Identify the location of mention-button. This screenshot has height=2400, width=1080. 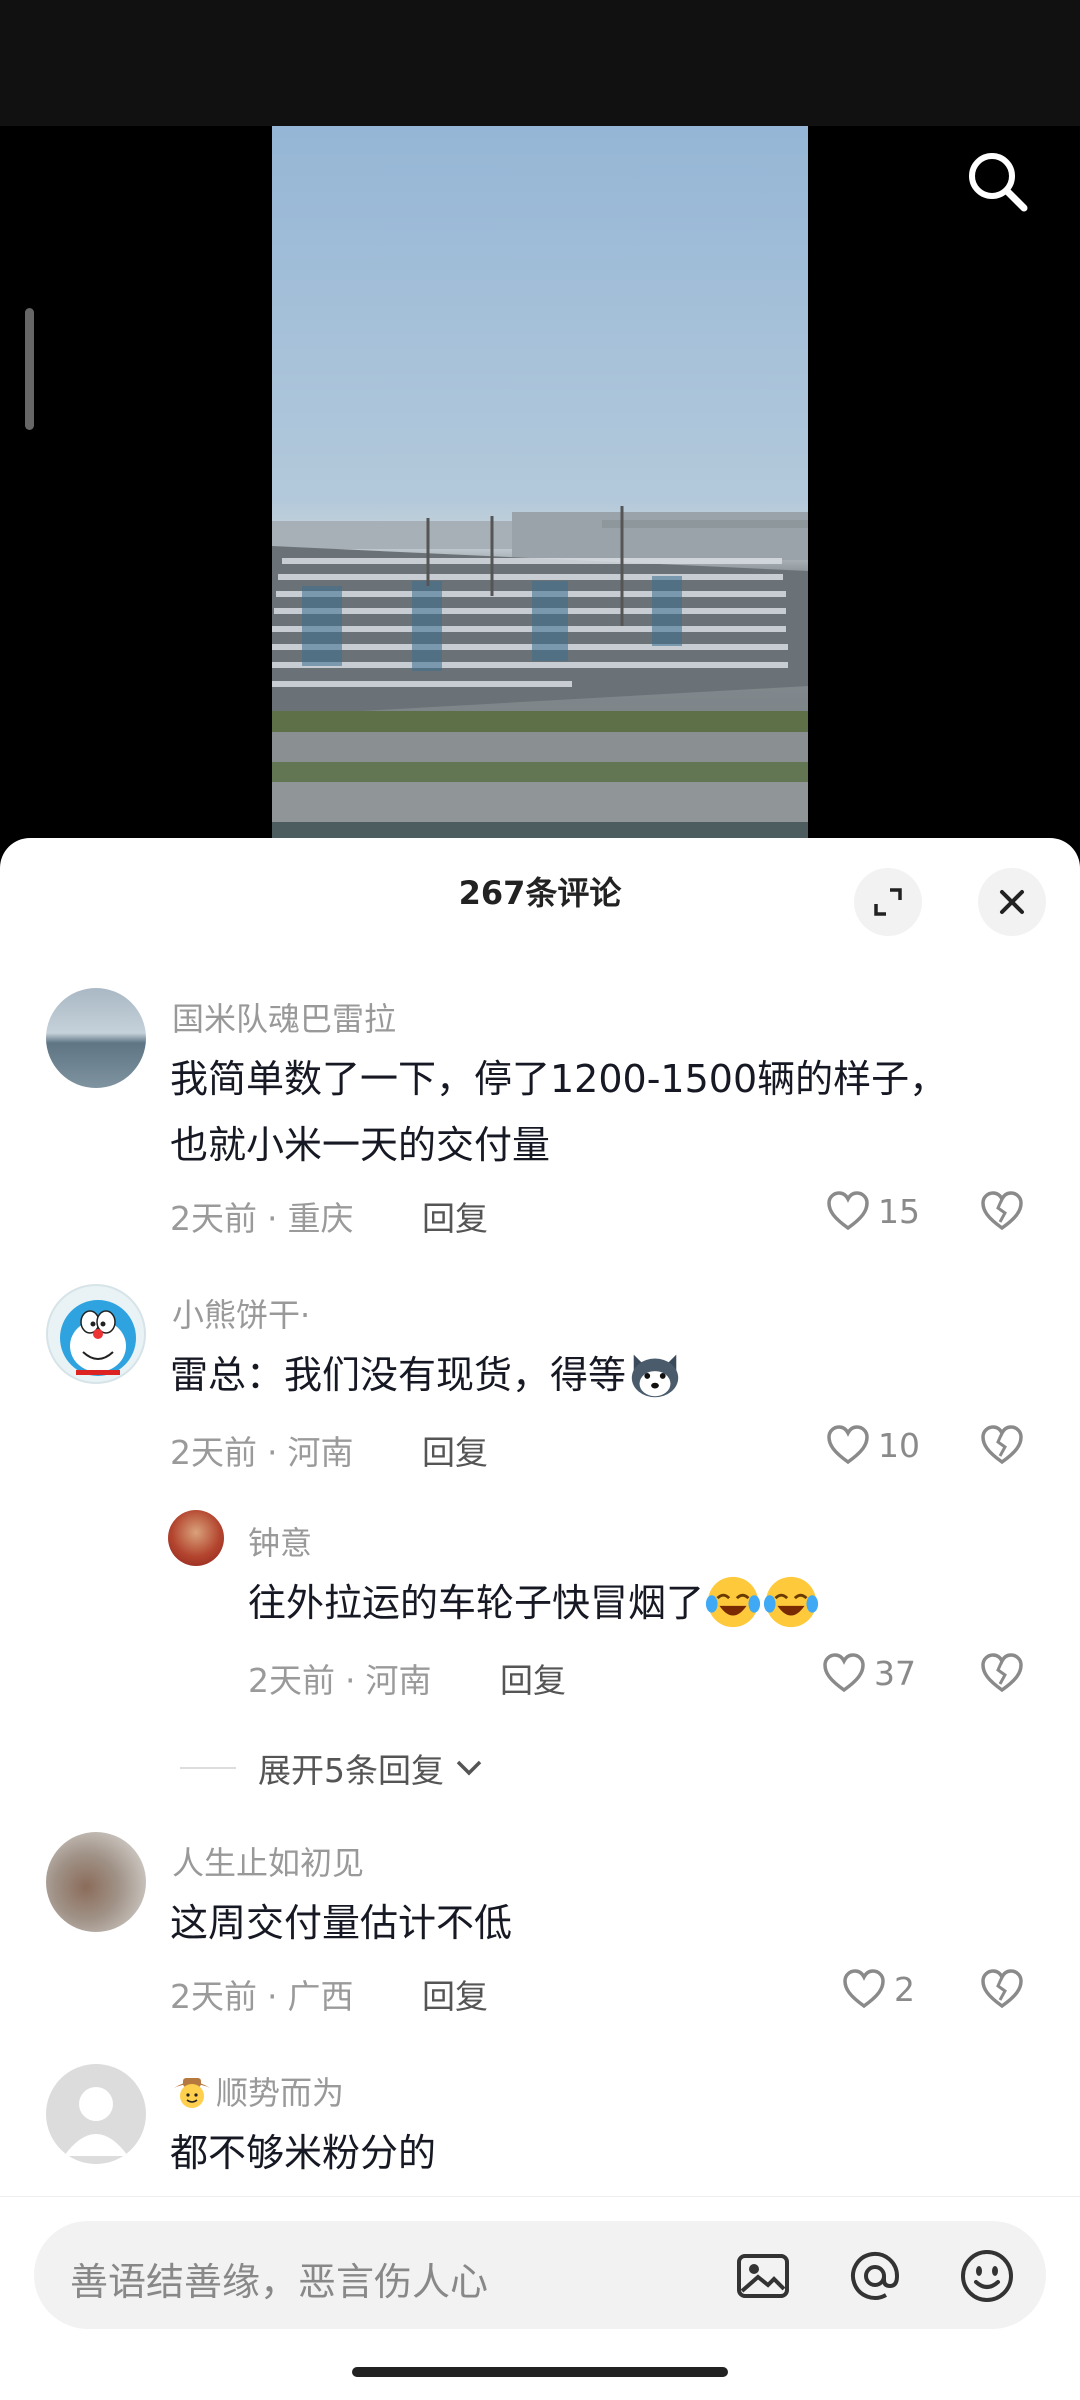
(875, 2276).